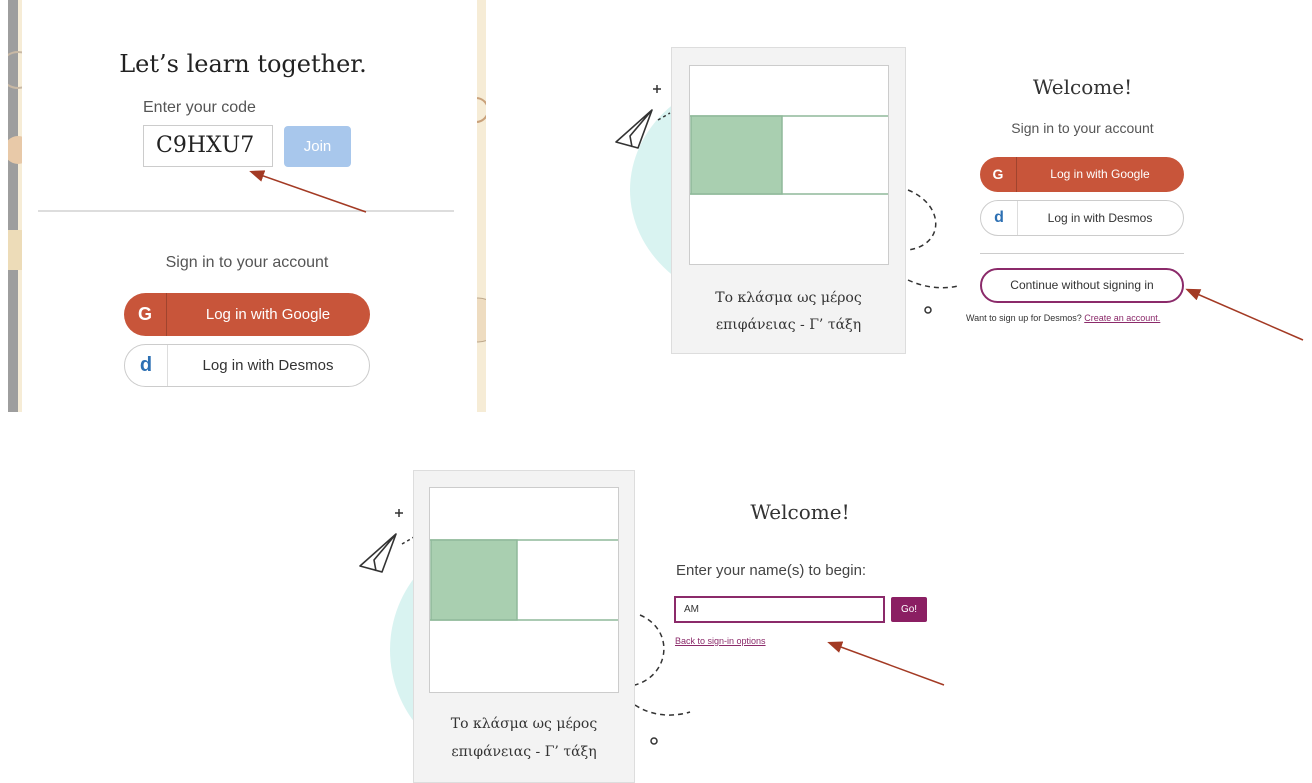 Image resolution: width=1312 pixels, height=783 pixels. I want to click on arrow-to-code-input, so click(308, 191).